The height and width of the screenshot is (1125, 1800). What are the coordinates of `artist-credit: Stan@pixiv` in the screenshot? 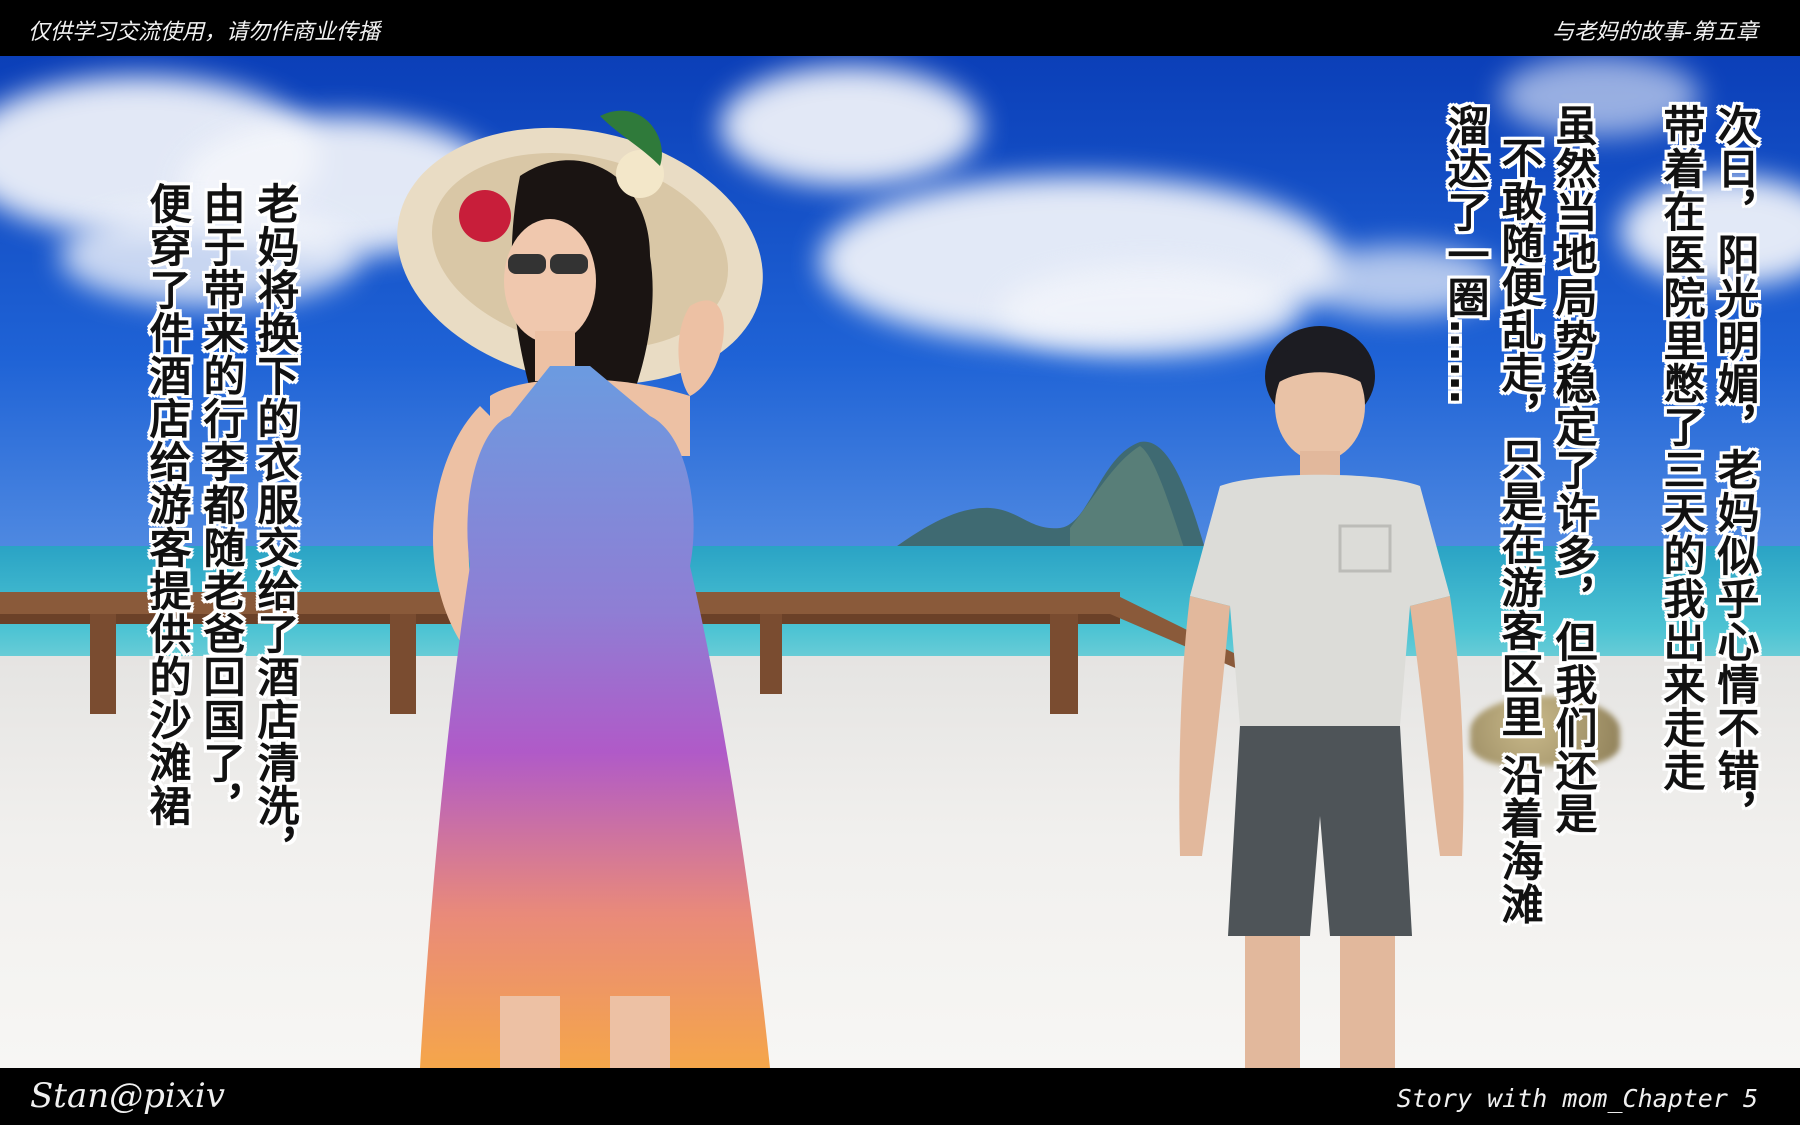 It's located at (128, 1096).